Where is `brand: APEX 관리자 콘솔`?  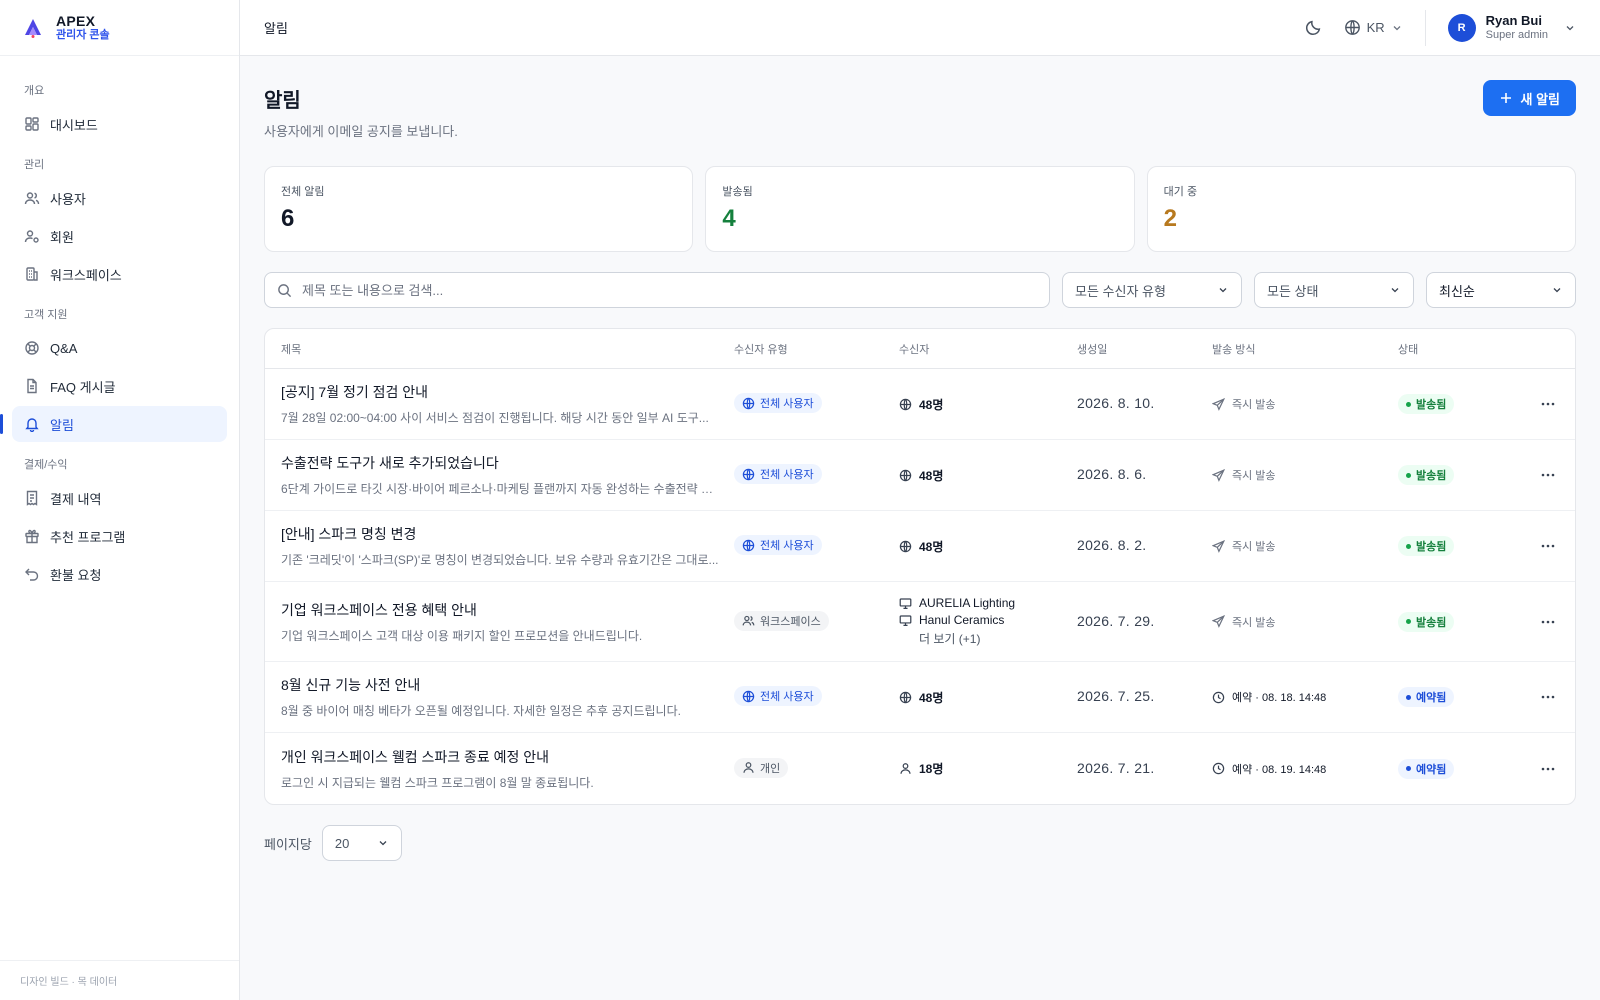
brand: APEX 관리자 콘솔 is located at coordinates (119, 28).